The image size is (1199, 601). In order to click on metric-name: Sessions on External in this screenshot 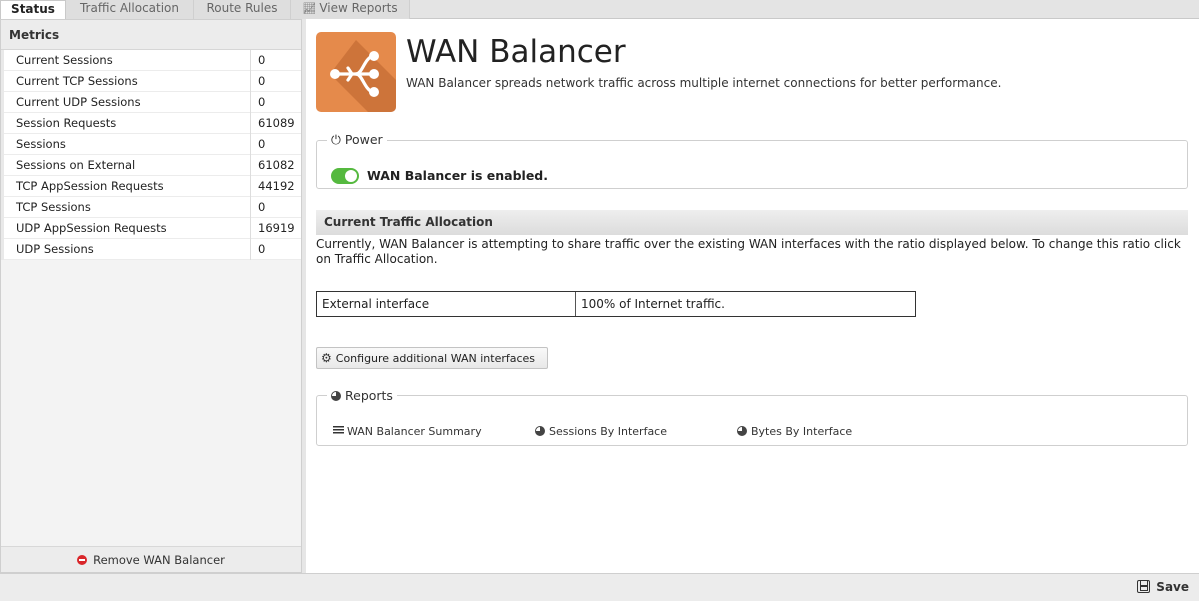, I will do `click(126, 165)`.